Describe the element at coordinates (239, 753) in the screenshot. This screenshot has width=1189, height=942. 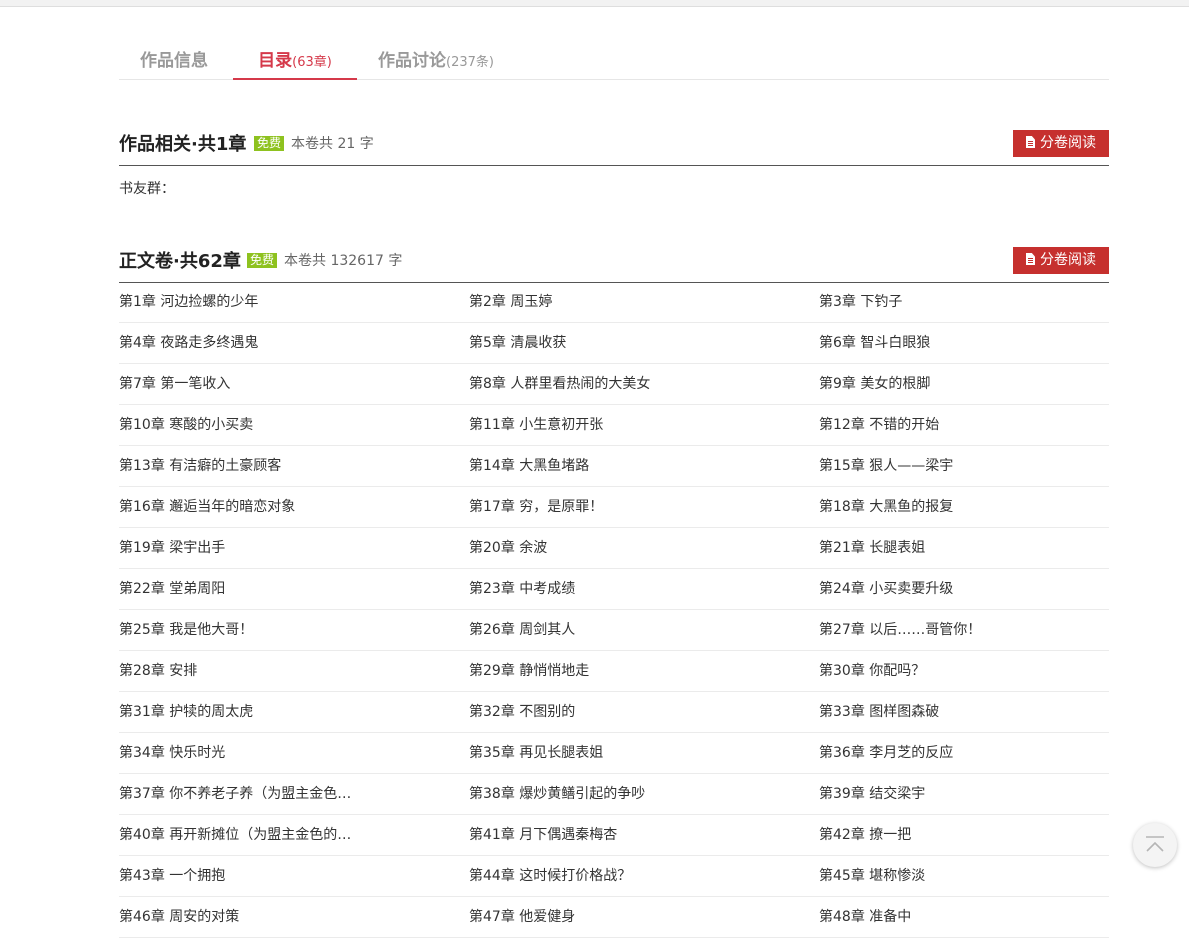
I see `chapter-link: 第34章 快乐时光` at that location.